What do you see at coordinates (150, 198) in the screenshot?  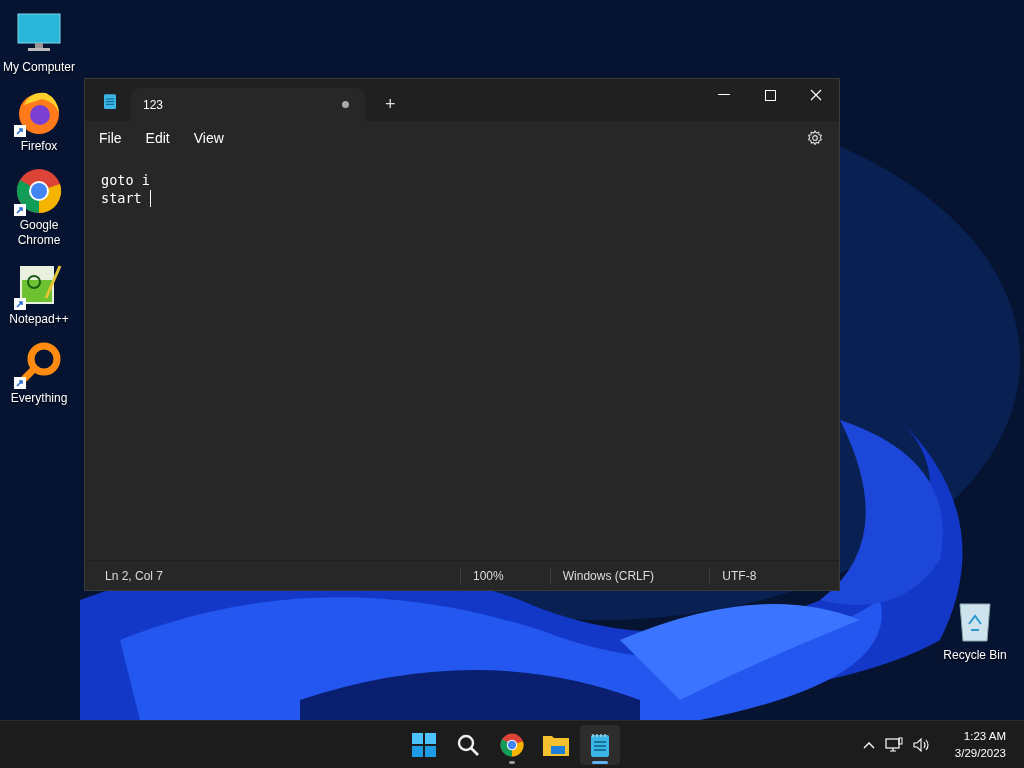 I see `text-cursor` at bounding box center [150, 198].